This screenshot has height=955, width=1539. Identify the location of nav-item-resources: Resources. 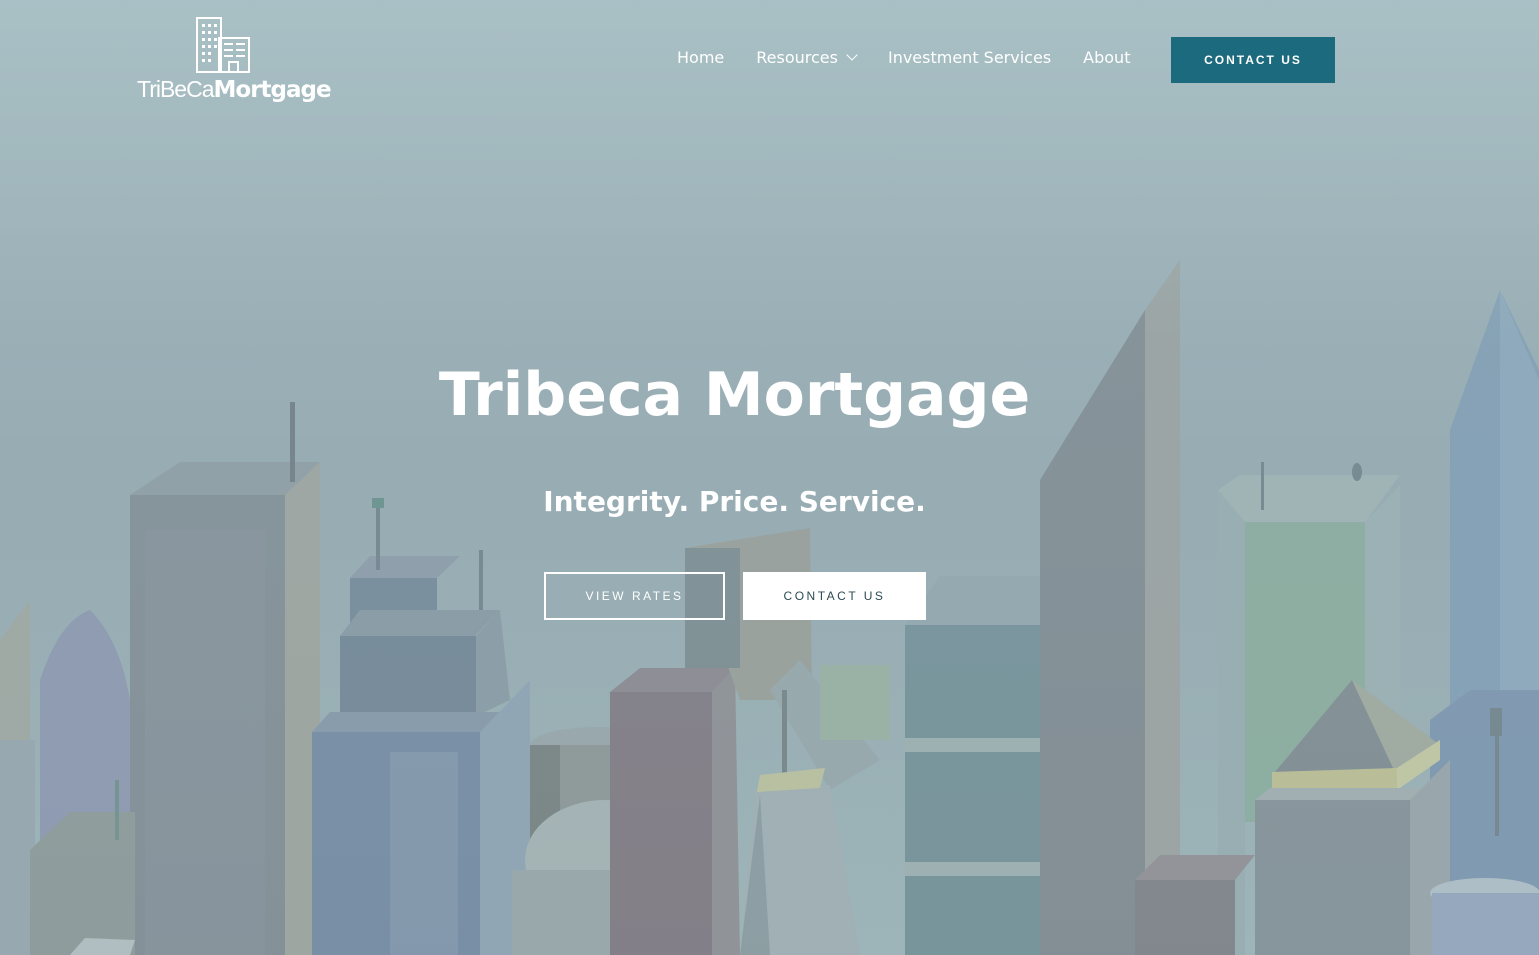
(807, 57).